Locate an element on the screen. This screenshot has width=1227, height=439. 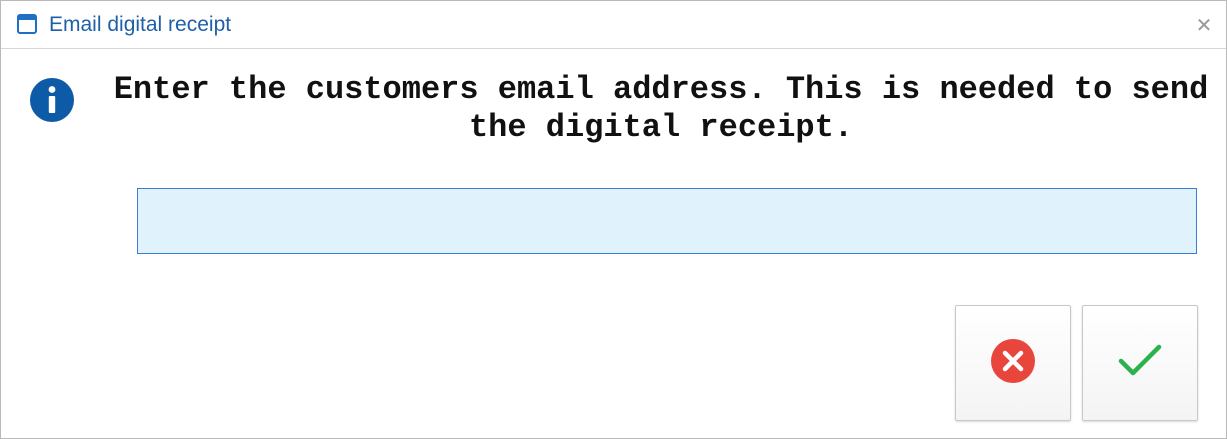
email-input is located at coordinates (667, 221).